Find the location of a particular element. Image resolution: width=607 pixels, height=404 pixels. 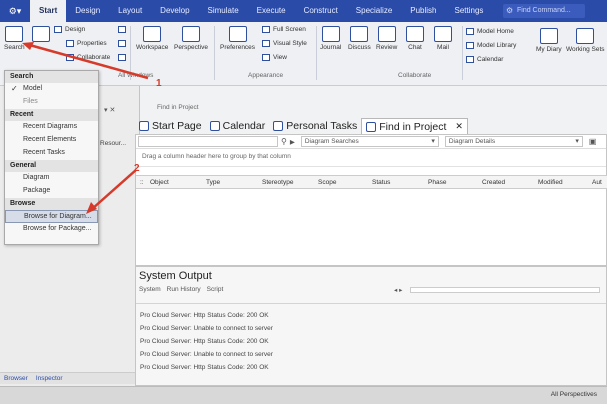

annotation-number-2: 2 is located at coordinates (137, 168).